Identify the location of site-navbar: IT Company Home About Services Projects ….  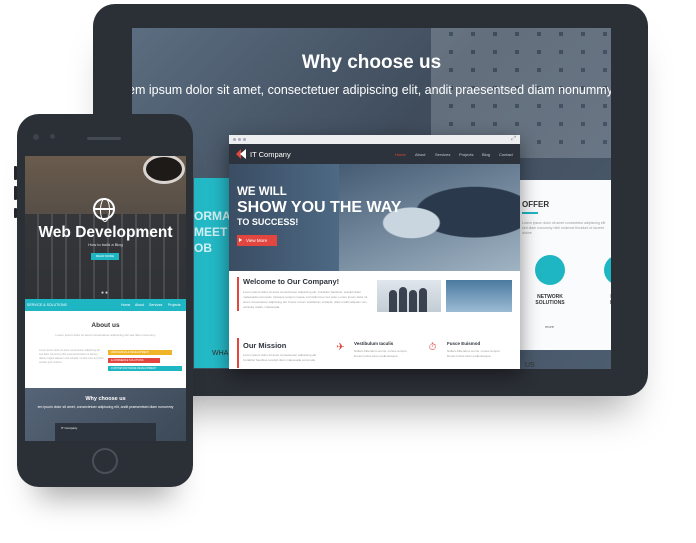
(374, 154).